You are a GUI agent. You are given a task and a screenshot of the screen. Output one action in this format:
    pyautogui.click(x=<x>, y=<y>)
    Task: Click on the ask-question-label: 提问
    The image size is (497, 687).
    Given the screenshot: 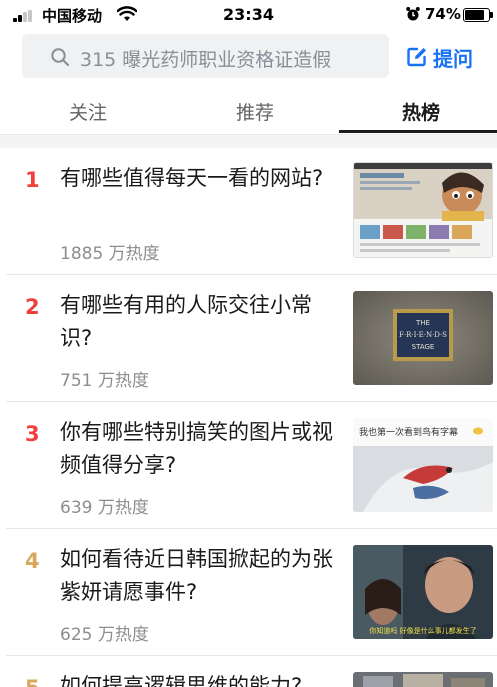 What is the action you would take?
    pyautogui.click(x=453, y=58)
    